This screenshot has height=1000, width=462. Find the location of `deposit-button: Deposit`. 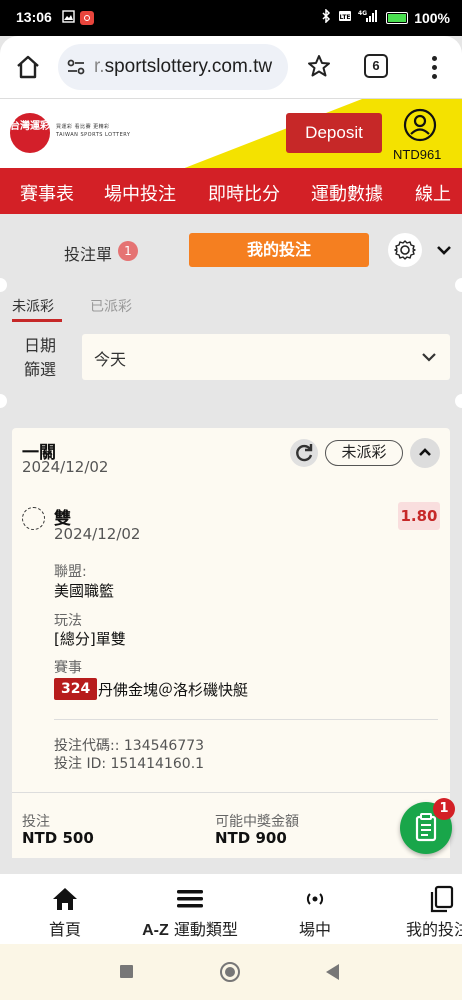

deposit-button: Deposit is located at coordinates (334, 133).